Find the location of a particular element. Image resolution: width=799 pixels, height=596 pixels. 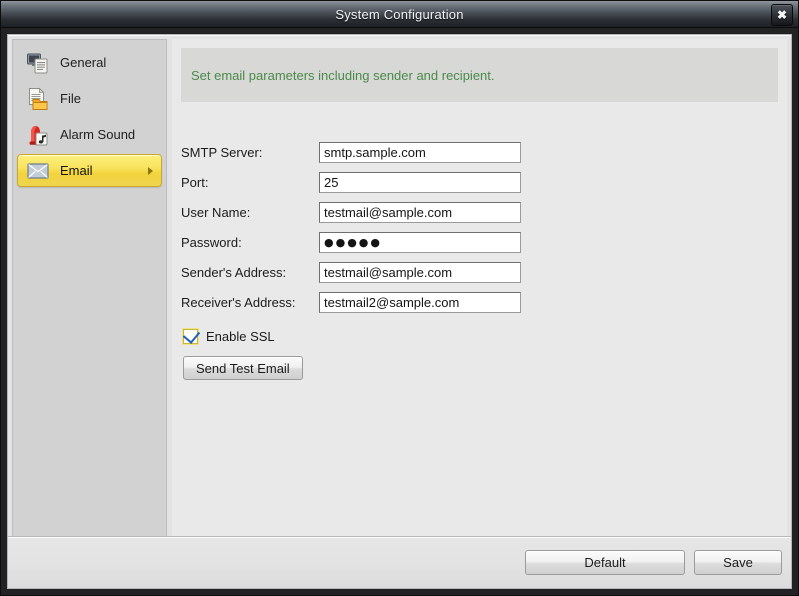

enable-ssl-row: Enable SSL is located at coordinates (479, 336).